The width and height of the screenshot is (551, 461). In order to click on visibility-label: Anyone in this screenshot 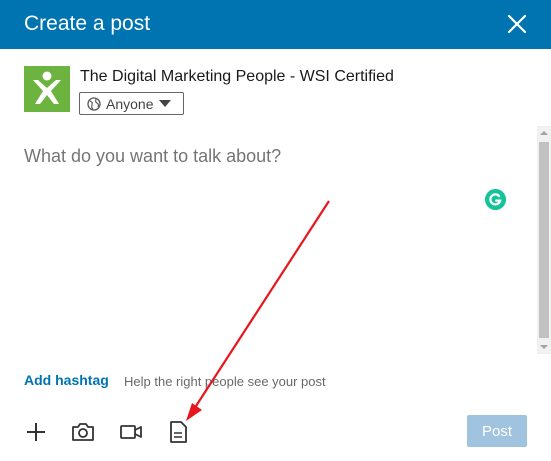, I will do `click(130, 103)`.